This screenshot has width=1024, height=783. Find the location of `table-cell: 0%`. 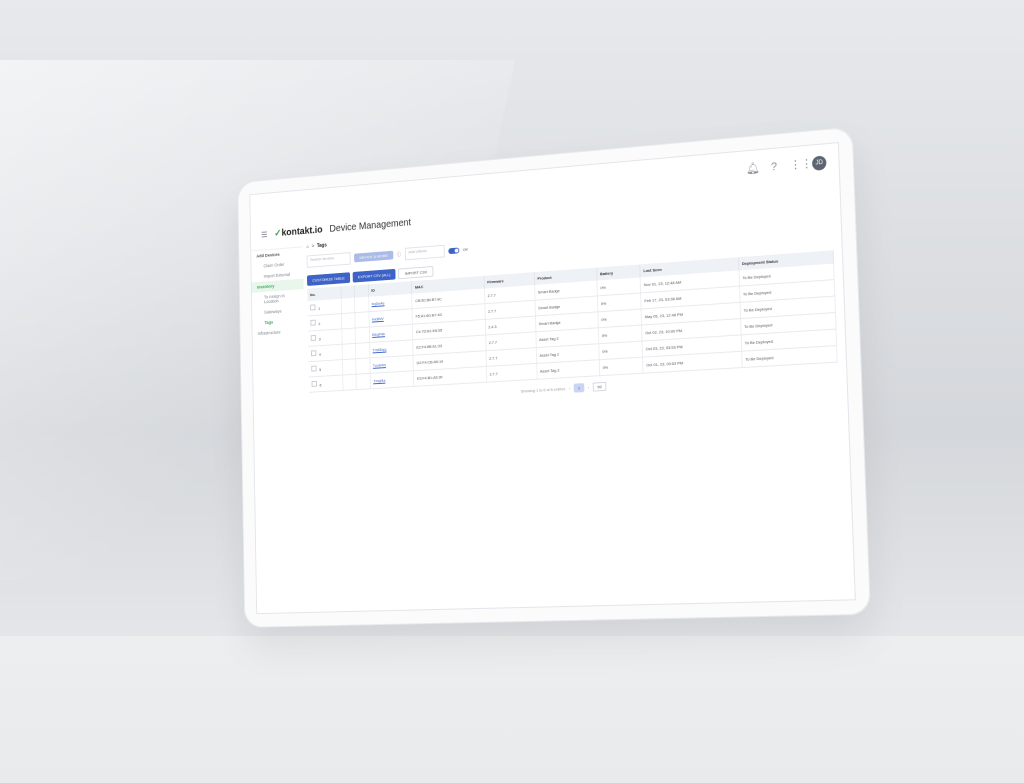

table-cell: 0% is located at coordinates (621, 366).